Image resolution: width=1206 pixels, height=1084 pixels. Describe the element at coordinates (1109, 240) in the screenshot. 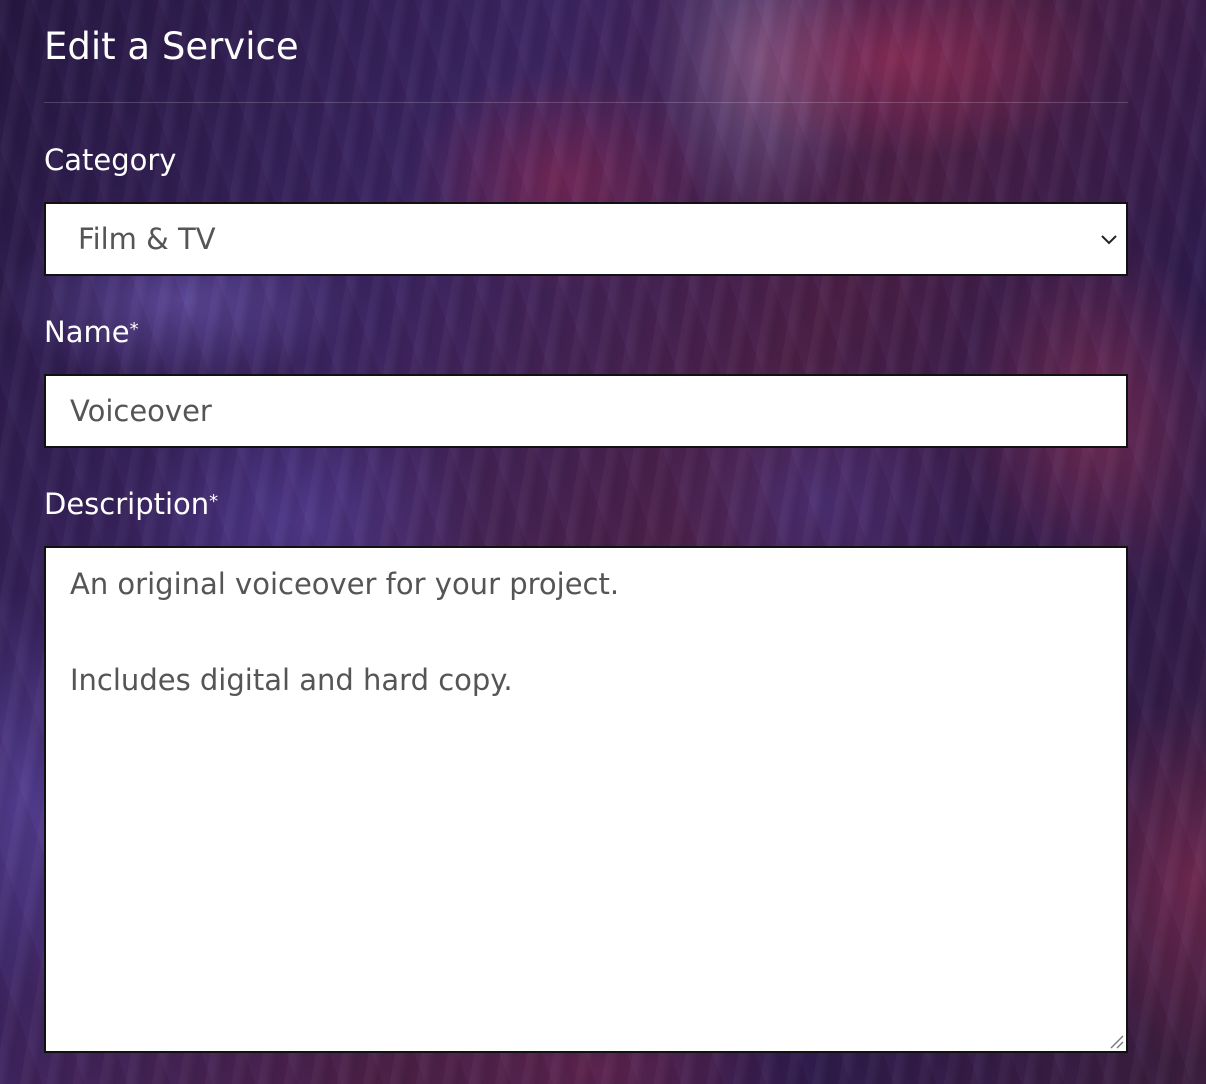

I see `chevron-down-icon` at that location.